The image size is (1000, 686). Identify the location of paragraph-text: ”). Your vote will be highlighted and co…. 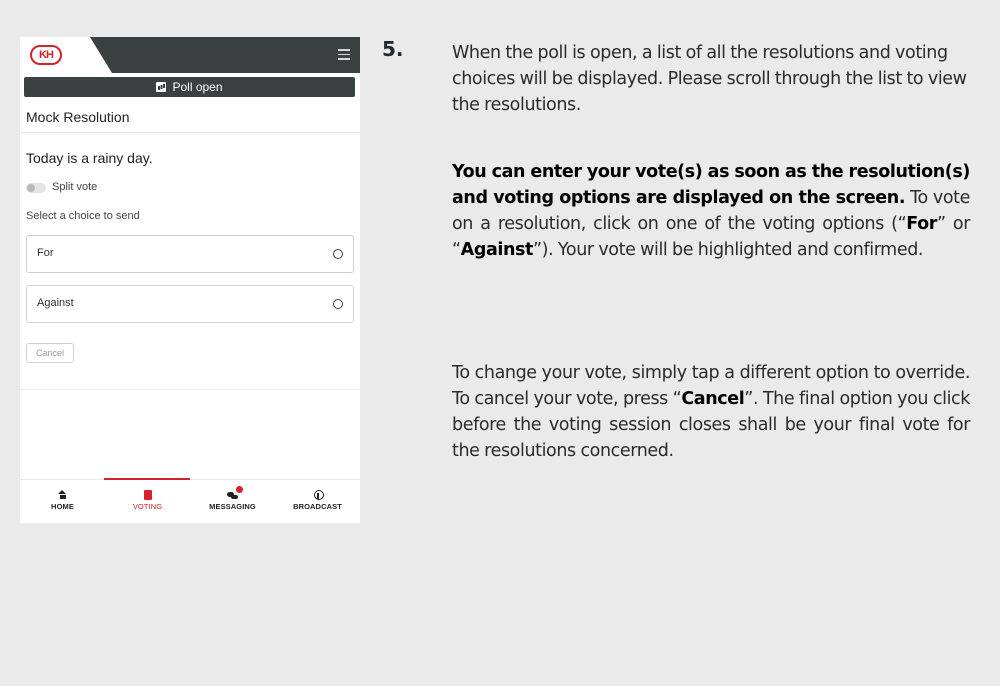
(728, 250).